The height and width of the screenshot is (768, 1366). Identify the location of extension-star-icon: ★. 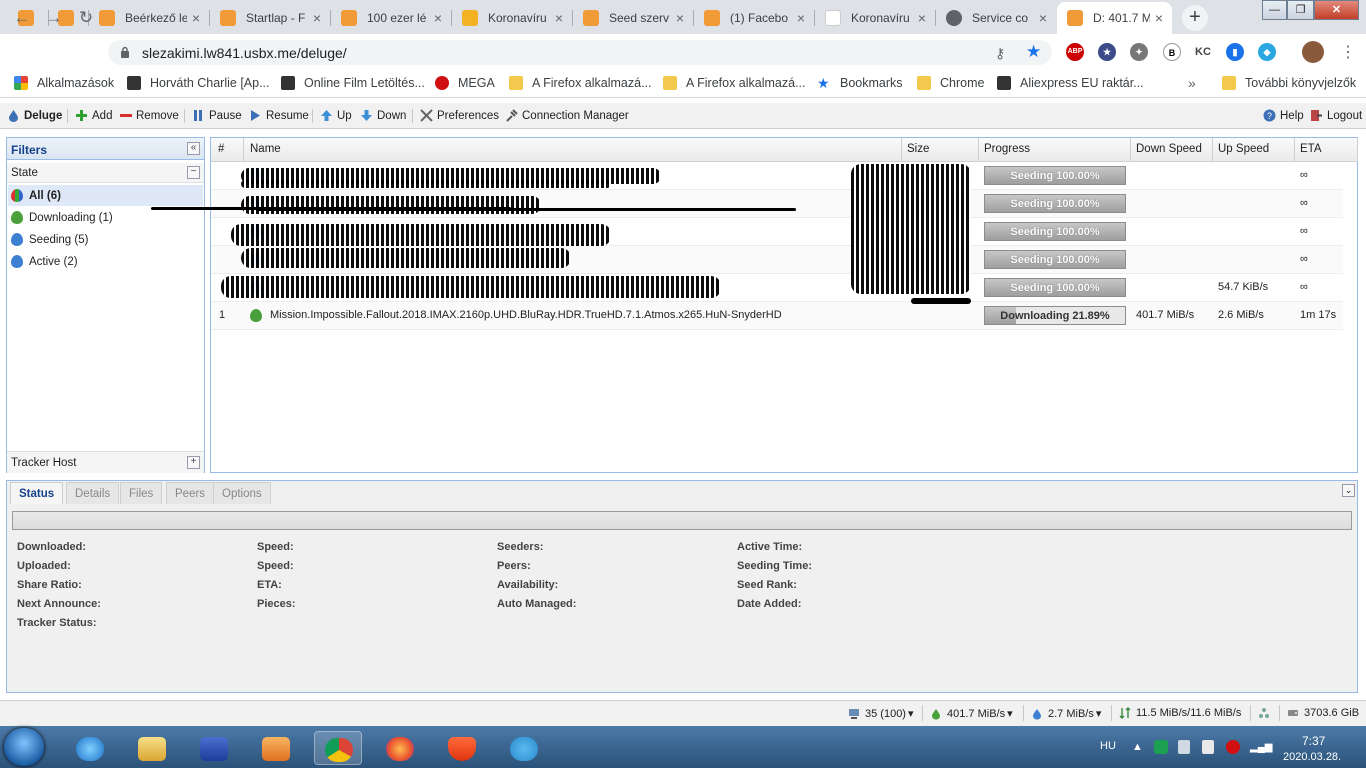
(1107, 52).